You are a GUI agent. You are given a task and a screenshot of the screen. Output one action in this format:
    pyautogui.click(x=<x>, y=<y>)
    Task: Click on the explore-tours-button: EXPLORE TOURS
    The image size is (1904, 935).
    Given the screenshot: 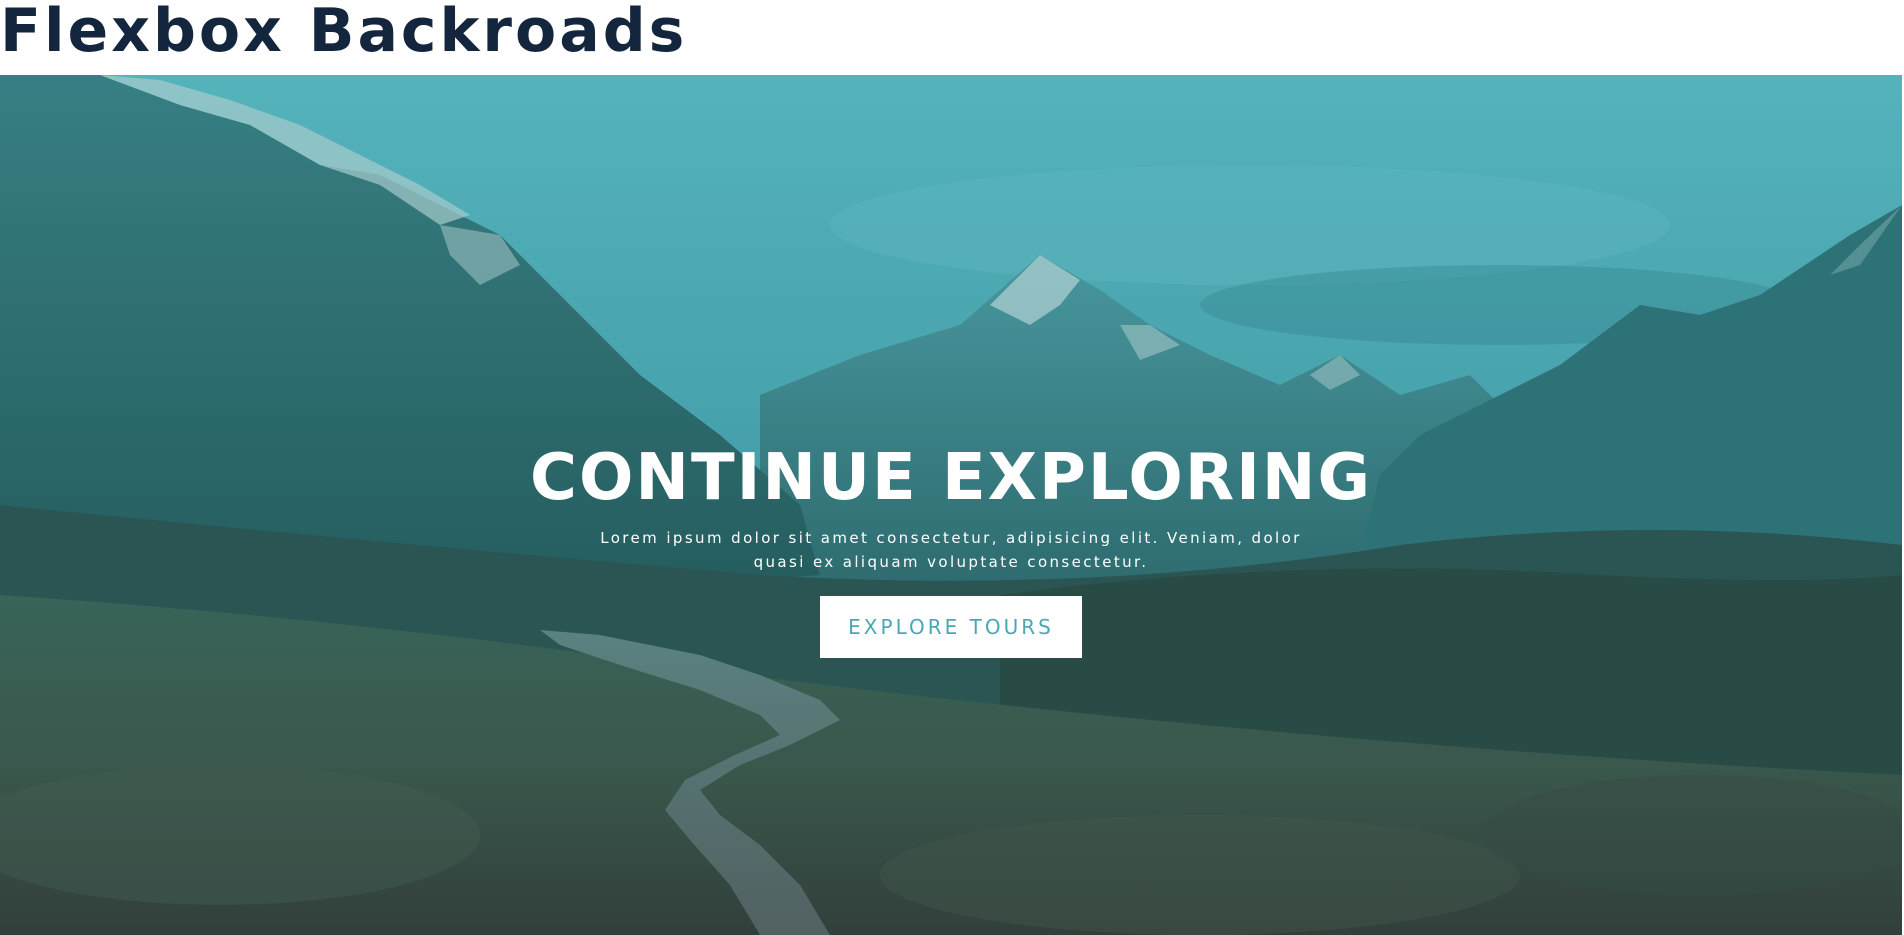 What is the action you would take?
    pyautogui.click(x=951, y=627)
    